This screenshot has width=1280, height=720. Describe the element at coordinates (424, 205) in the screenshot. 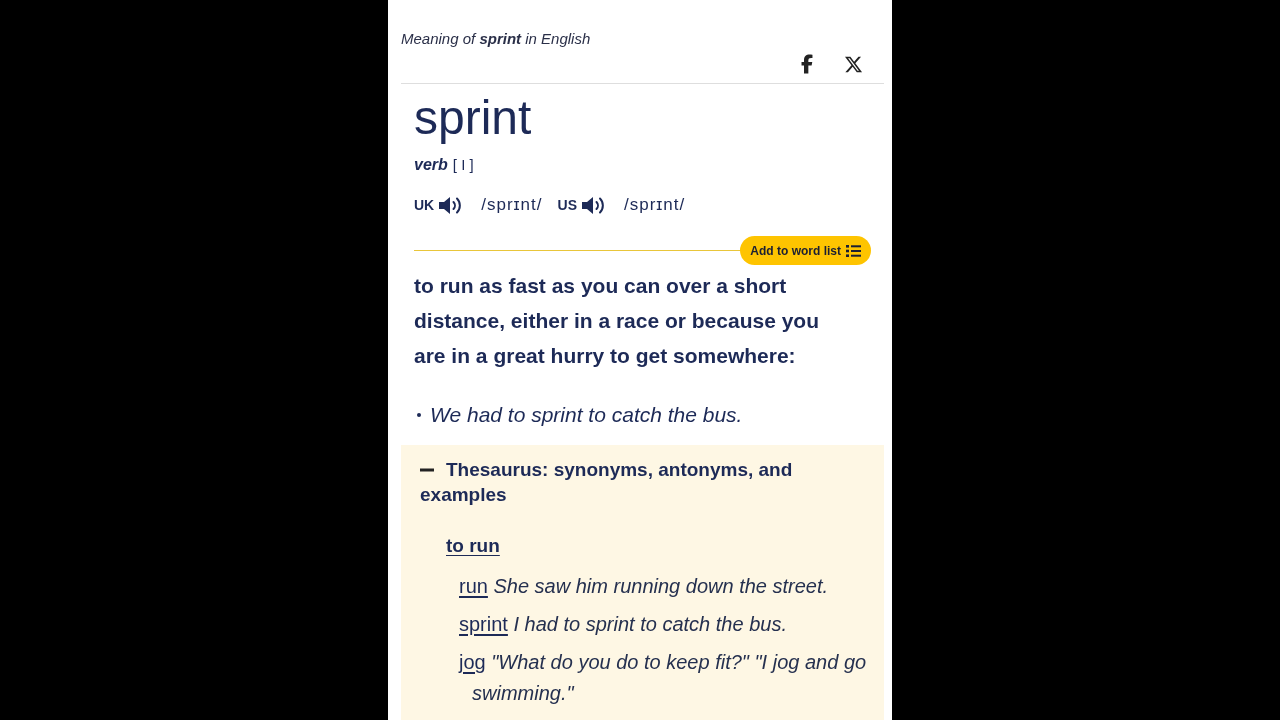

I see `region-label: UK` at that location.